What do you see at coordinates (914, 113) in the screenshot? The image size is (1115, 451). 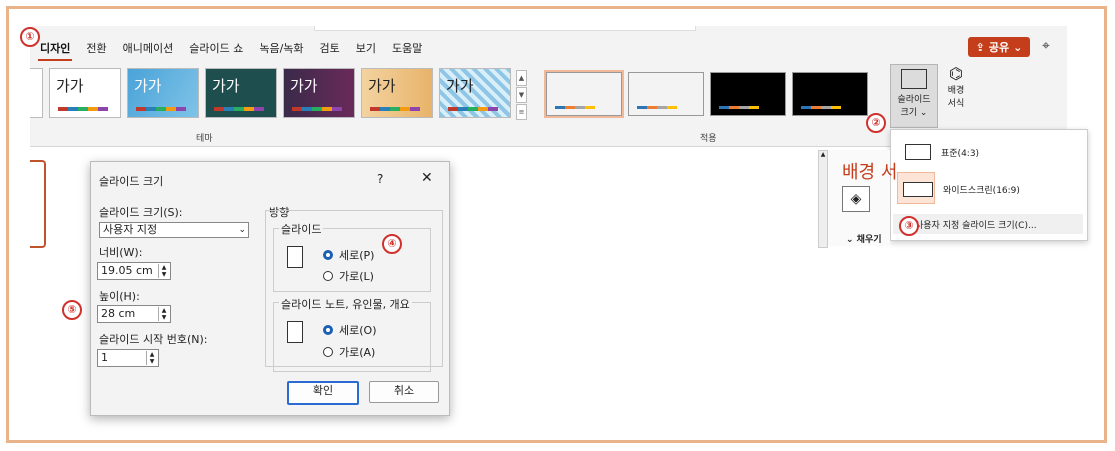 I see `slide-size-label-2: 크기 ⌄` at bounding box center [914, 113].